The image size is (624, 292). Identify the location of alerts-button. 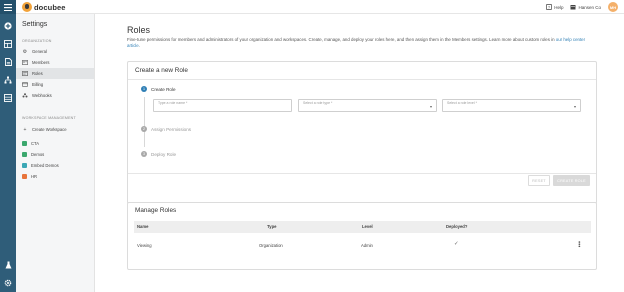
(8, 265).